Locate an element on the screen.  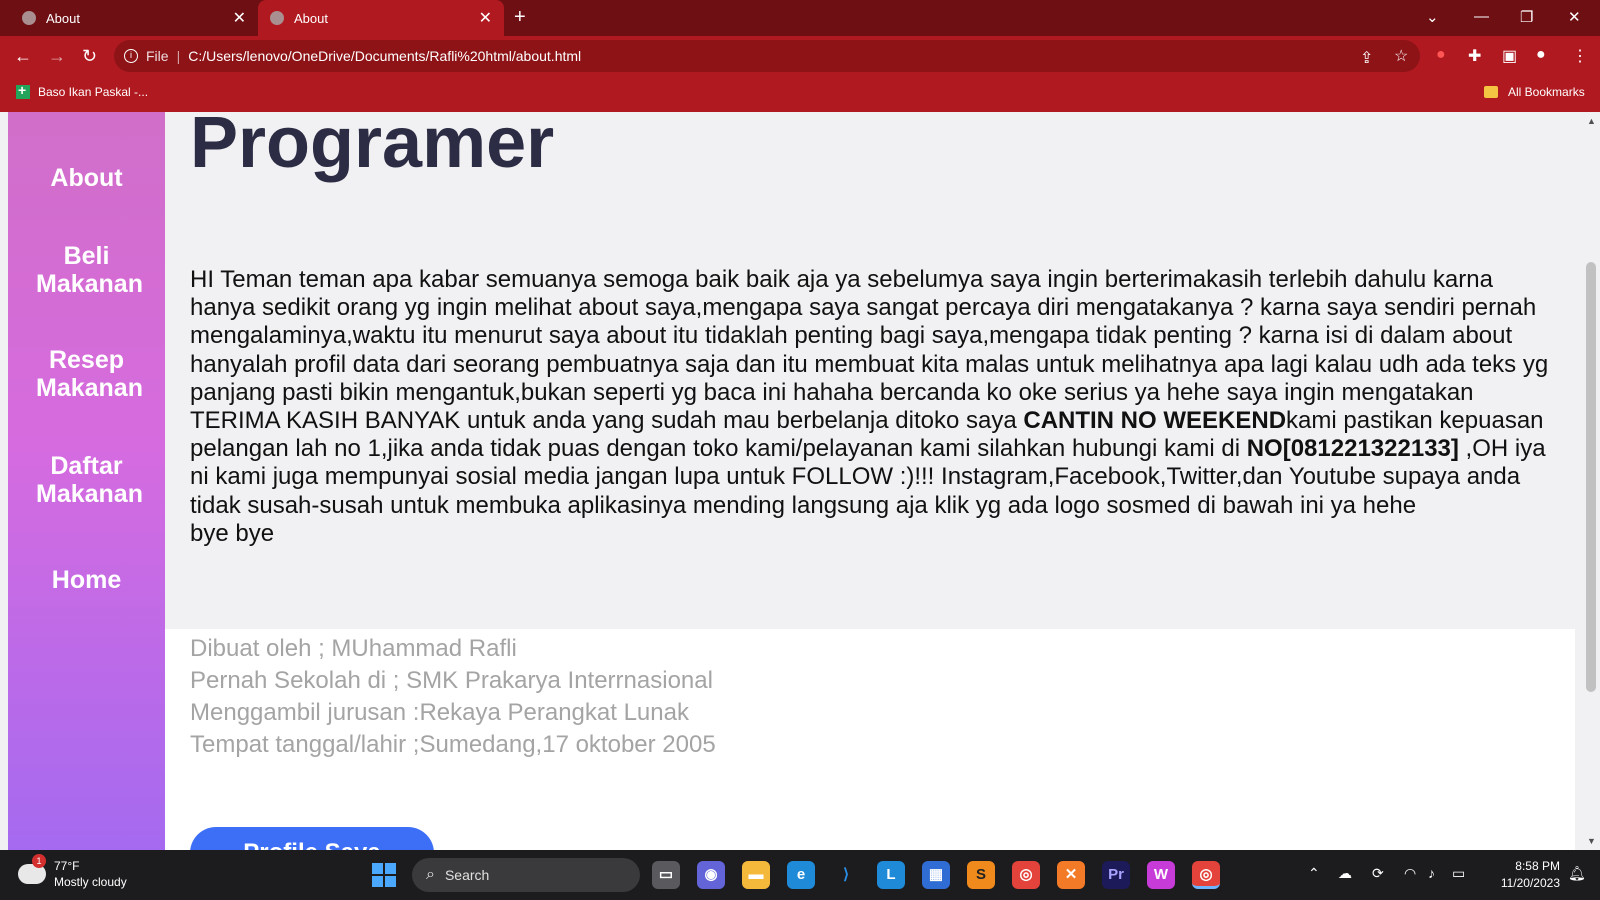
tab-about-2: About ✕ is located at coordinates (381, 18).